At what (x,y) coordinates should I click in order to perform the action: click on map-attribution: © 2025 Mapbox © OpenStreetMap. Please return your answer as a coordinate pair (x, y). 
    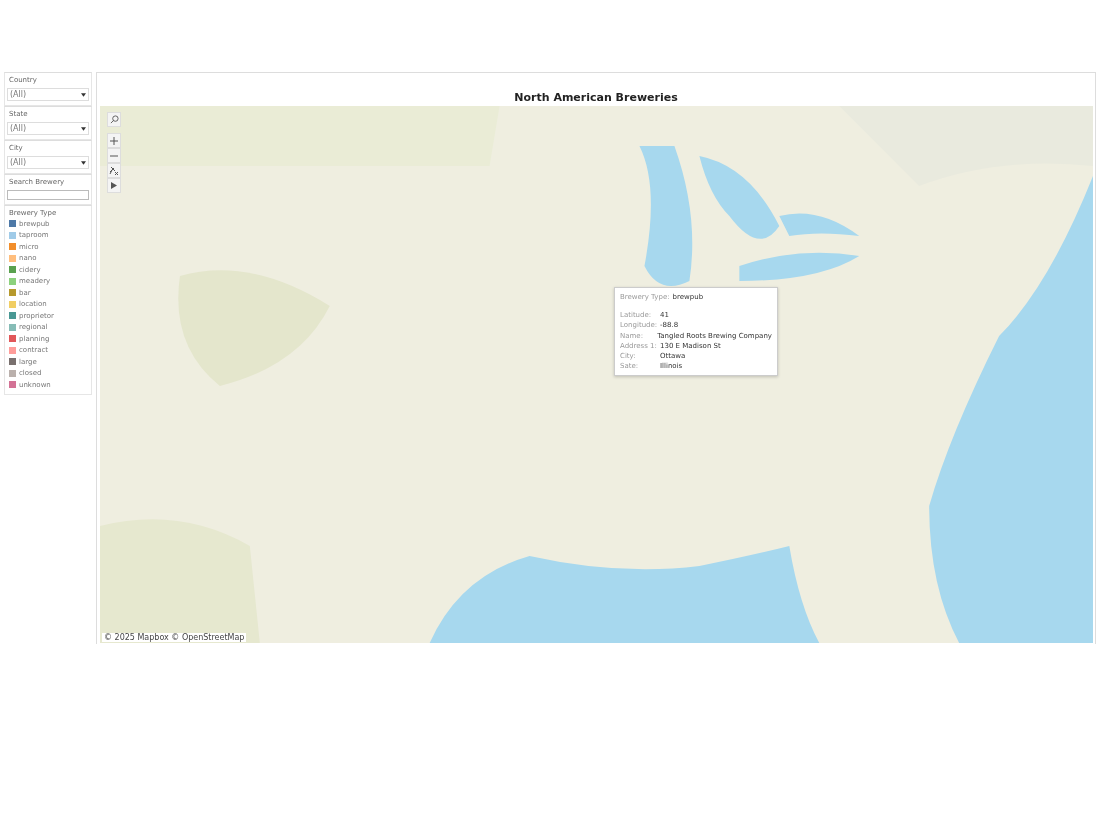
    Looking at the image, I should click on (174, 637).